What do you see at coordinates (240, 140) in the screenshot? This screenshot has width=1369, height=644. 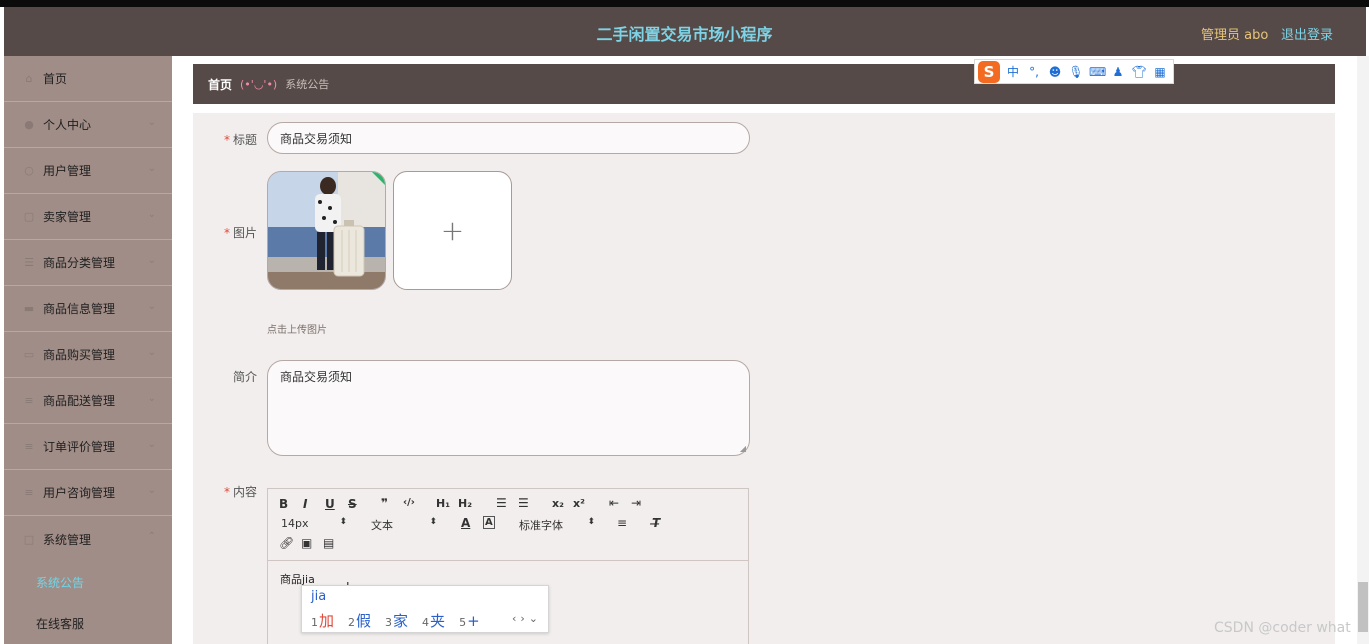 I see `title-label: * 标题` at bounding box center [240, 140].